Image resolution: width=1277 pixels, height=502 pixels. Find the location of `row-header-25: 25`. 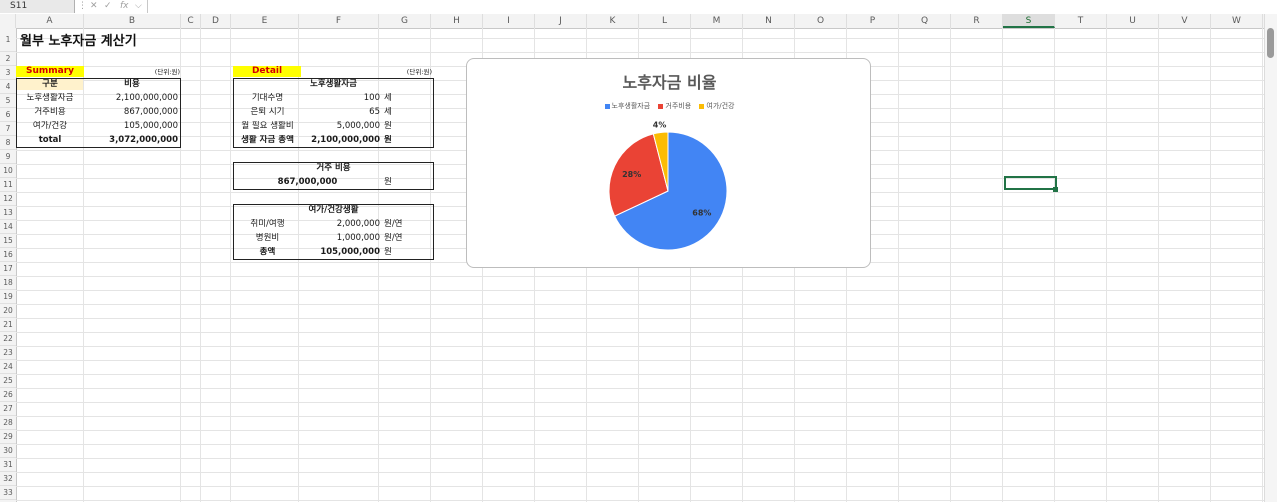

row-header-25: 25 is located at coordinates (8, 381).